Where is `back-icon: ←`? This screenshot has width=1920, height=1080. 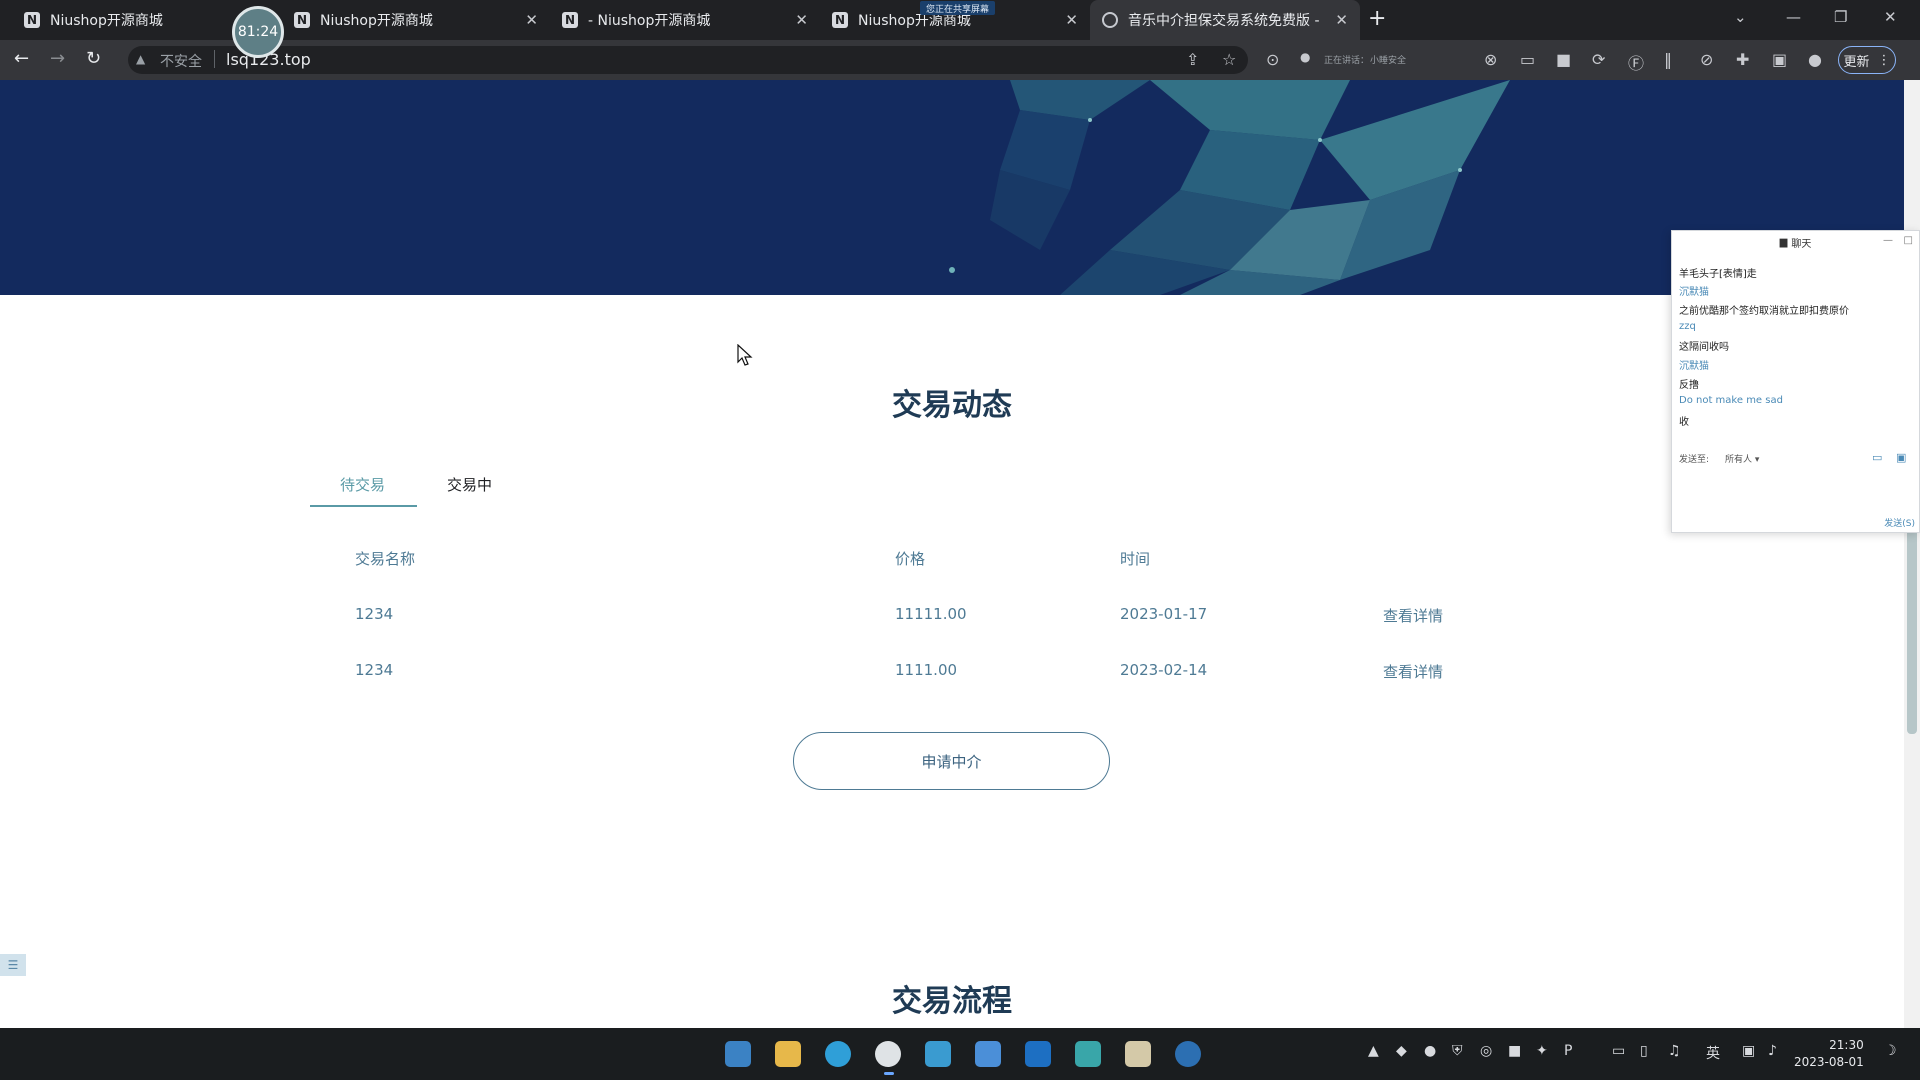
back-icon: ← is located at coordinates (21, 58).